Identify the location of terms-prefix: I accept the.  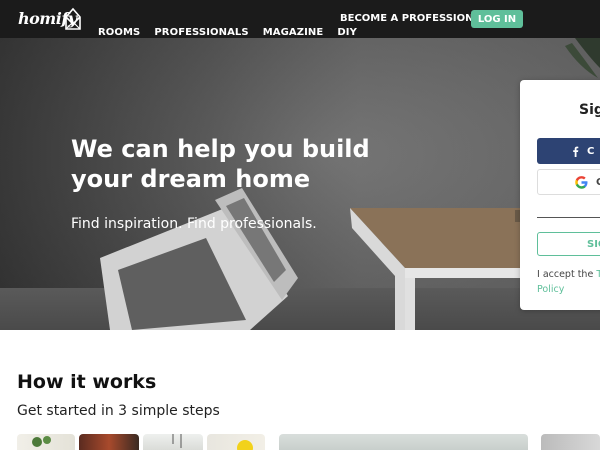
(565, 274).